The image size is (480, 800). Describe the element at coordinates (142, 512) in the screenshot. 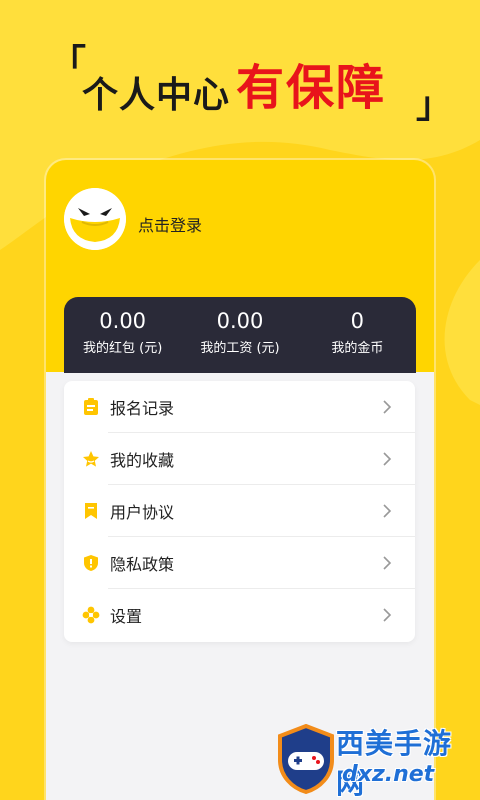

I see `menu-item-label: 用户协议` at that location.